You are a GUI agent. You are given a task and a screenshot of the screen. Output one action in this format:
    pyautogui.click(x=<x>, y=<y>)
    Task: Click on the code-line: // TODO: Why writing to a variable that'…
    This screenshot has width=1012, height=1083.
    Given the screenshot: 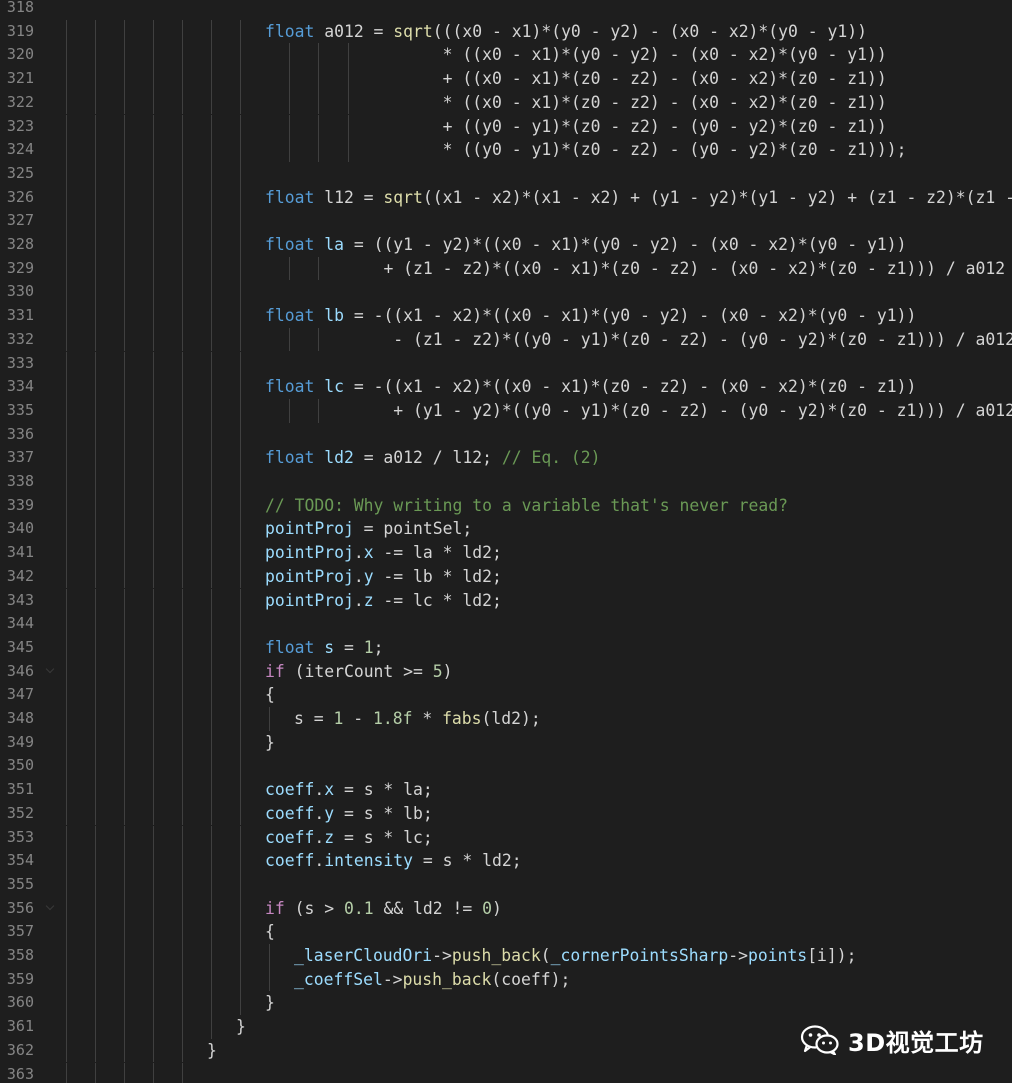 What is the action you would take?
    pyautogui.click(x=526, y=506)
    